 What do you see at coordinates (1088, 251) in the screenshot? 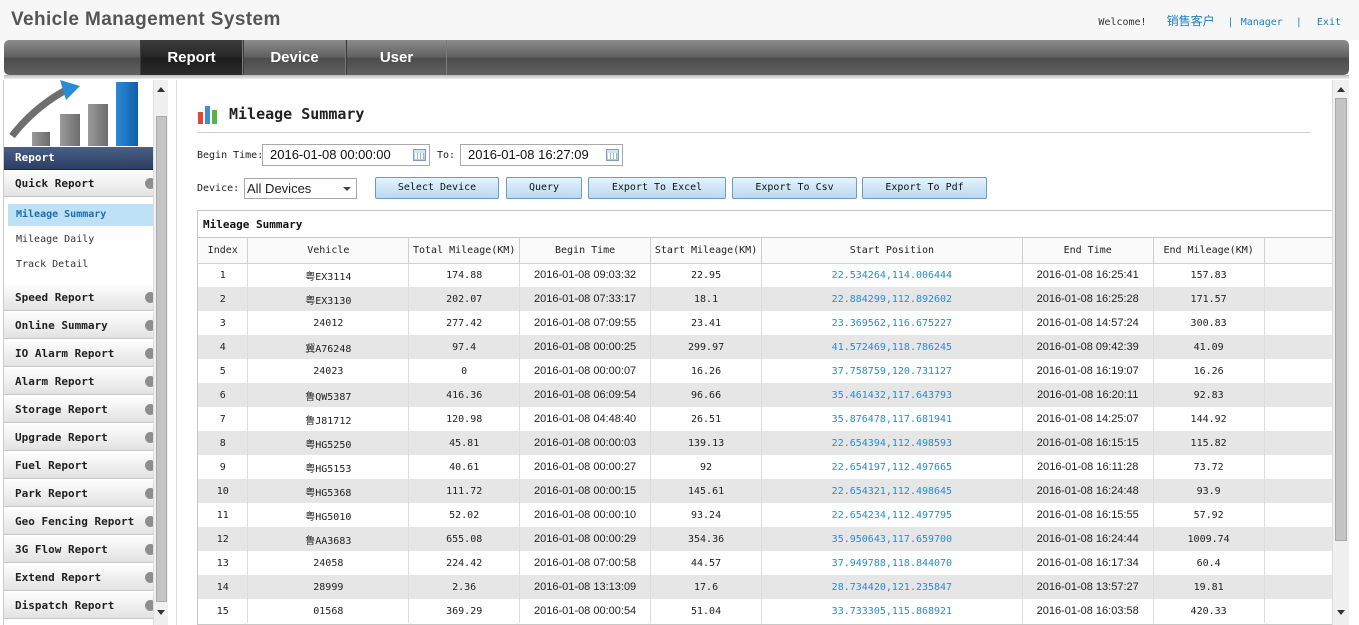
I see `column-header: End Time` at bounding box center [1088, 251].